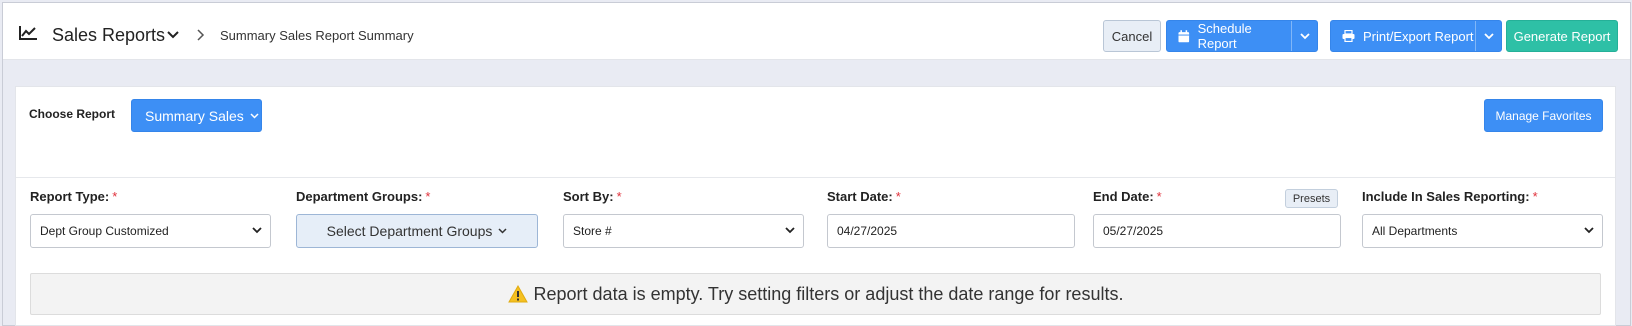 This screenshot has height=326, width=1632. I want to click on department-groups-select: Select Department Groups, so click(417, 231).